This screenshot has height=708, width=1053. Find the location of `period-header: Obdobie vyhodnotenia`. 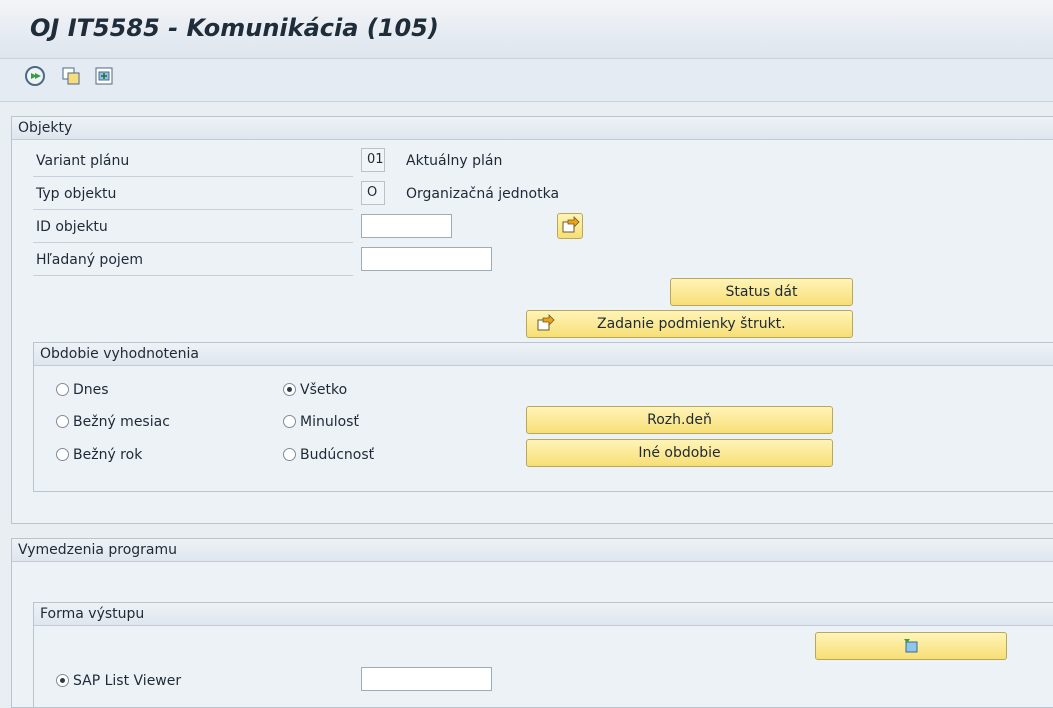

period-header: Obdobie vyhodnotenia is located at coordinates (543, 354).